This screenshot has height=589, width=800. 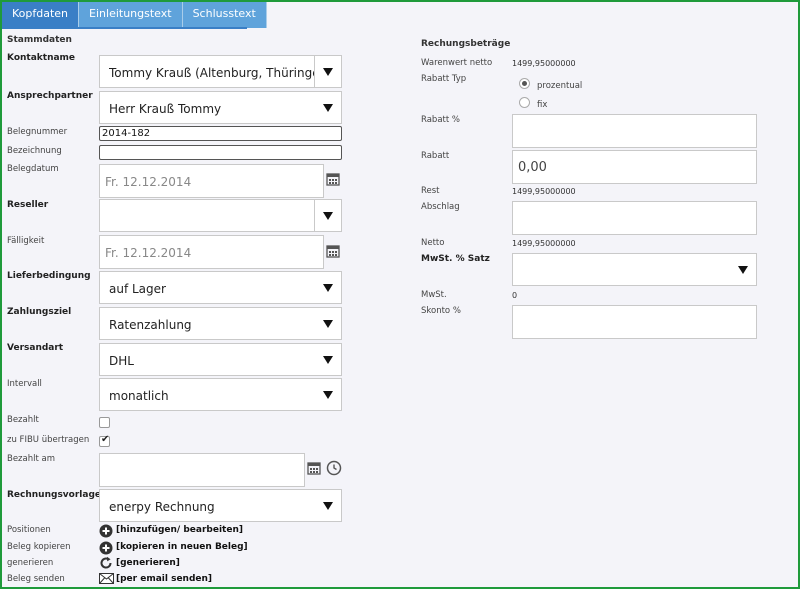 I want to click on radio-prozentual-label: prozentual, so click(x=560, y=86).